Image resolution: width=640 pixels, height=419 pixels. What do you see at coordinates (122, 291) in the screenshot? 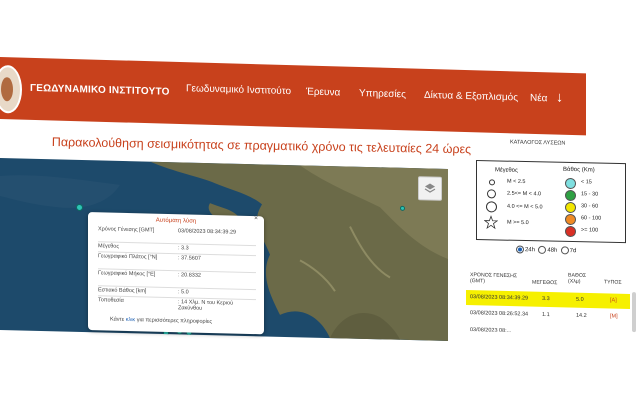
I see `popup-label: Εστιακό Βάθος [km]` at bounding box center [122, 291].